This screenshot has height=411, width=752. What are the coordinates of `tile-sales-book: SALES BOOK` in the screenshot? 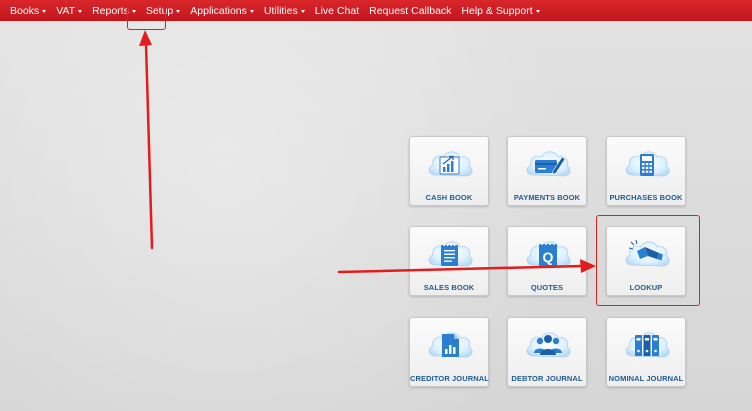 It's located at (449, 261).